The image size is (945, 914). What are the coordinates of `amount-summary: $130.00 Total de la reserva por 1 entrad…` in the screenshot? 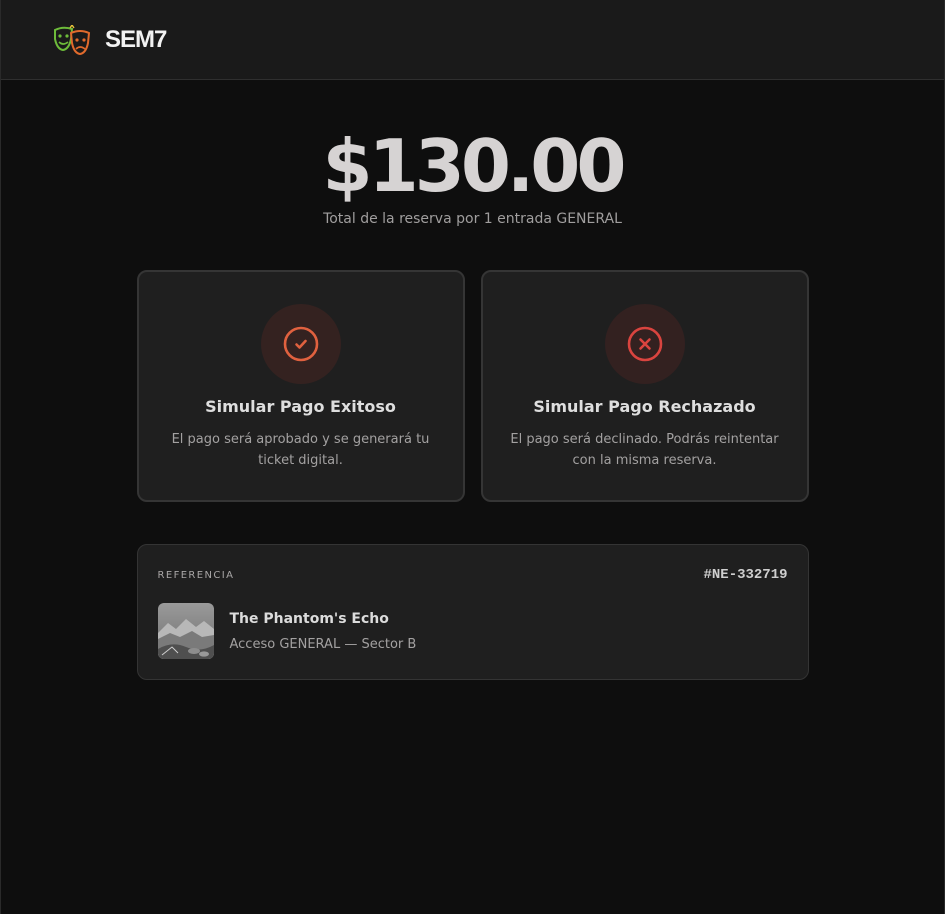 It's located at (473, 153).